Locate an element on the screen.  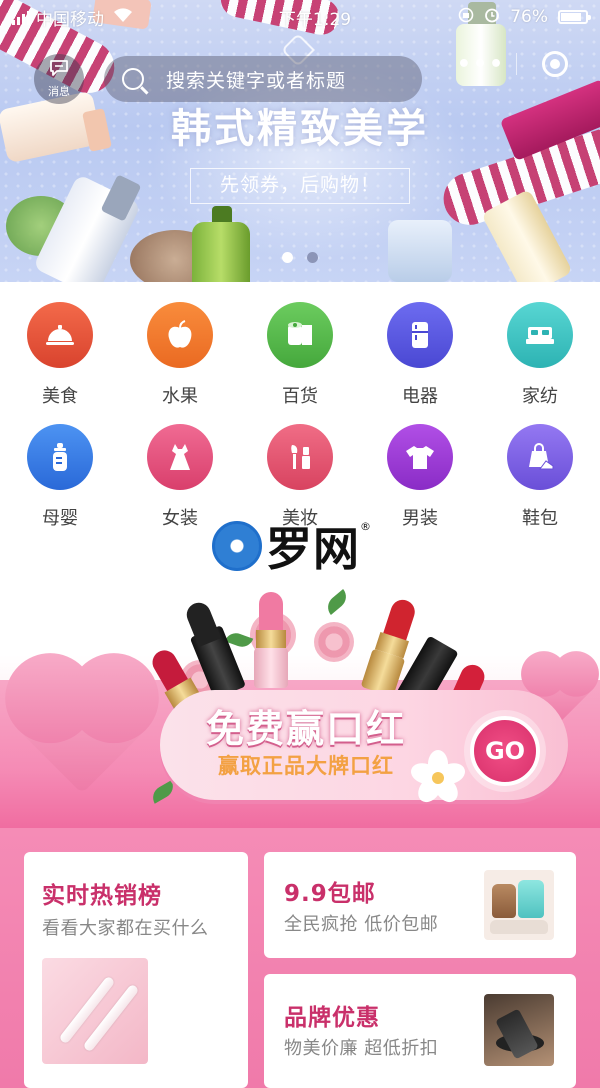
category-food: 美食 is located at coordinates (60, 357).